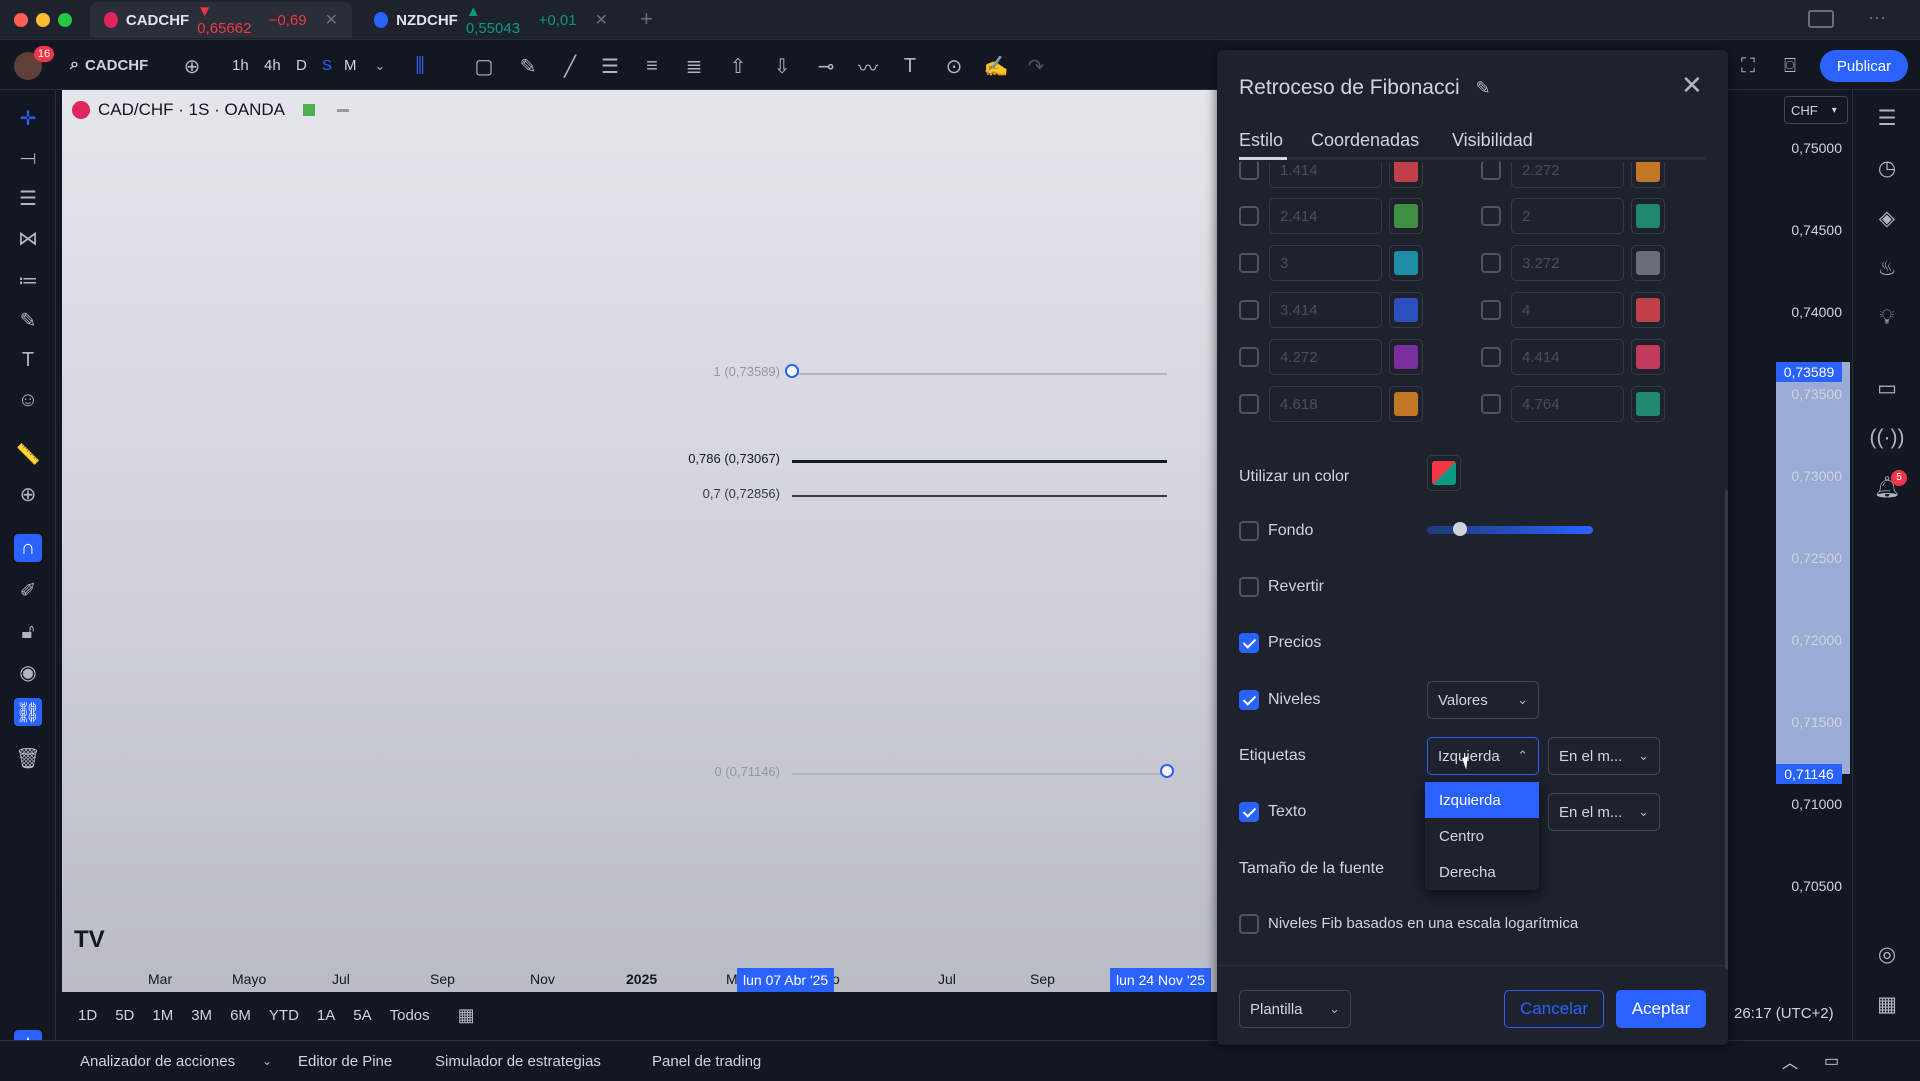  I want to click on minimize-window-button, so click(43, 20).